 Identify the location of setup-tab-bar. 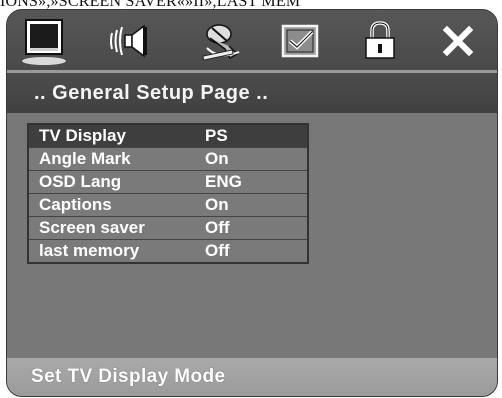
(252, 40).